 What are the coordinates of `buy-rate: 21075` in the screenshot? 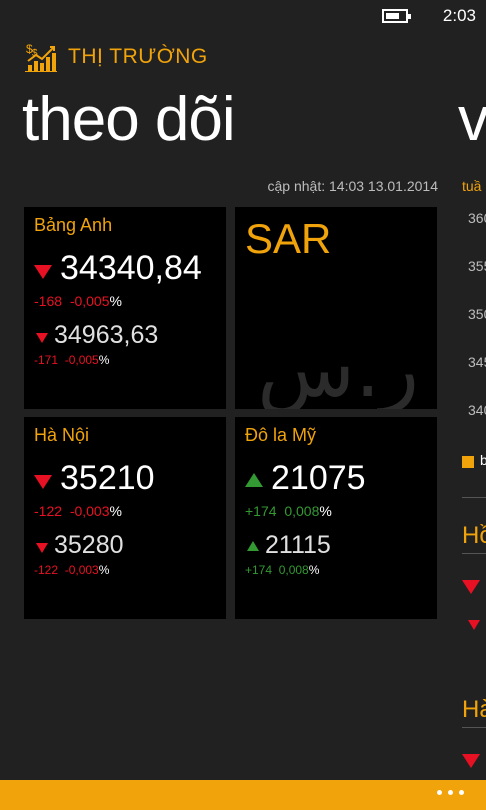 It's located at (318, 478).